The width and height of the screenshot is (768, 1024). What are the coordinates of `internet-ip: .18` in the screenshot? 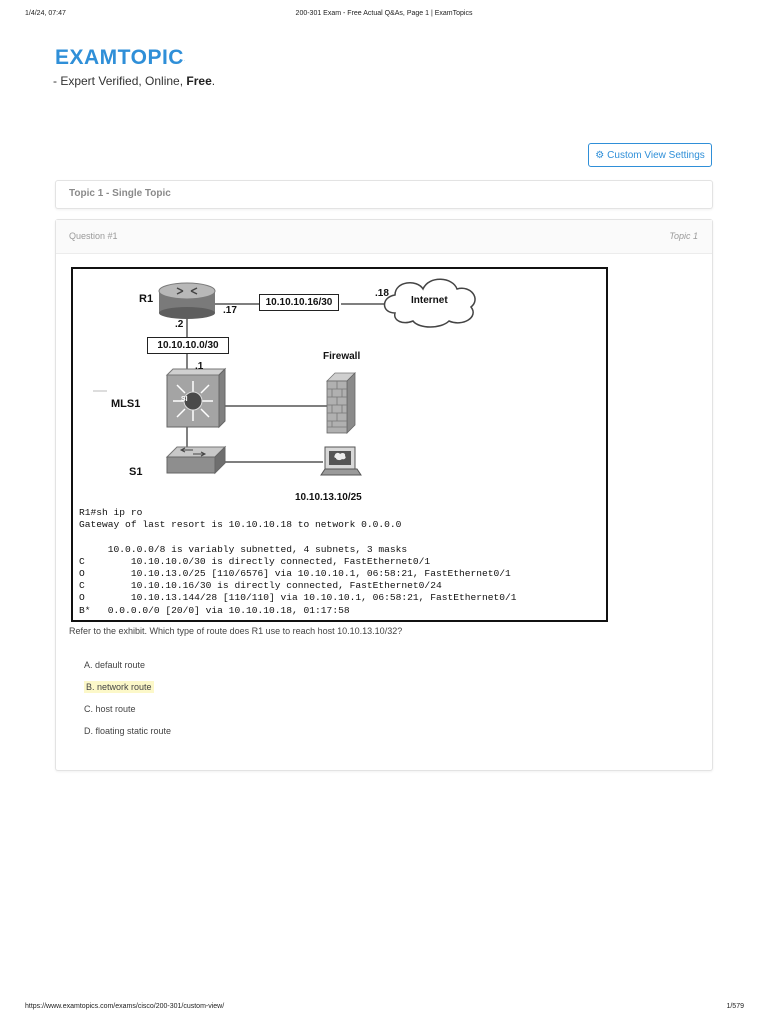 It's located at (382, 293).